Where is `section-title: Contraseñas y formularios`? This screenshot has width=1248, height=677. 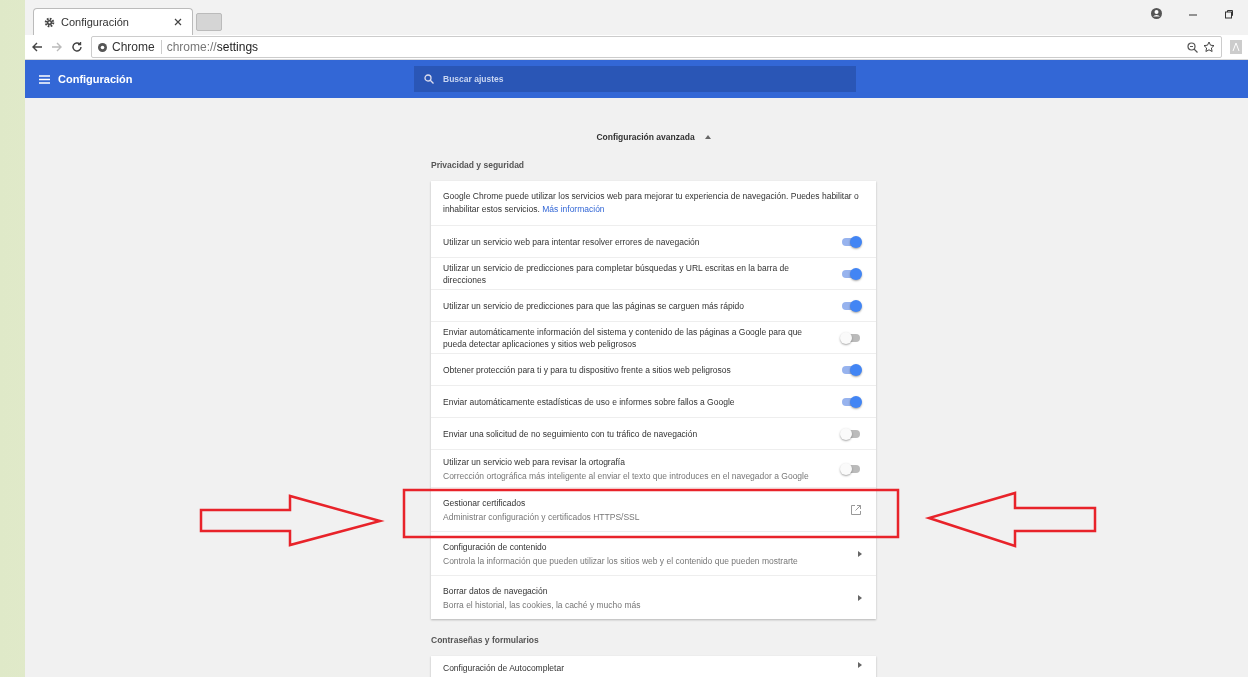
section-title: Contraseñas y formularios is located at coordinates (485, 641).